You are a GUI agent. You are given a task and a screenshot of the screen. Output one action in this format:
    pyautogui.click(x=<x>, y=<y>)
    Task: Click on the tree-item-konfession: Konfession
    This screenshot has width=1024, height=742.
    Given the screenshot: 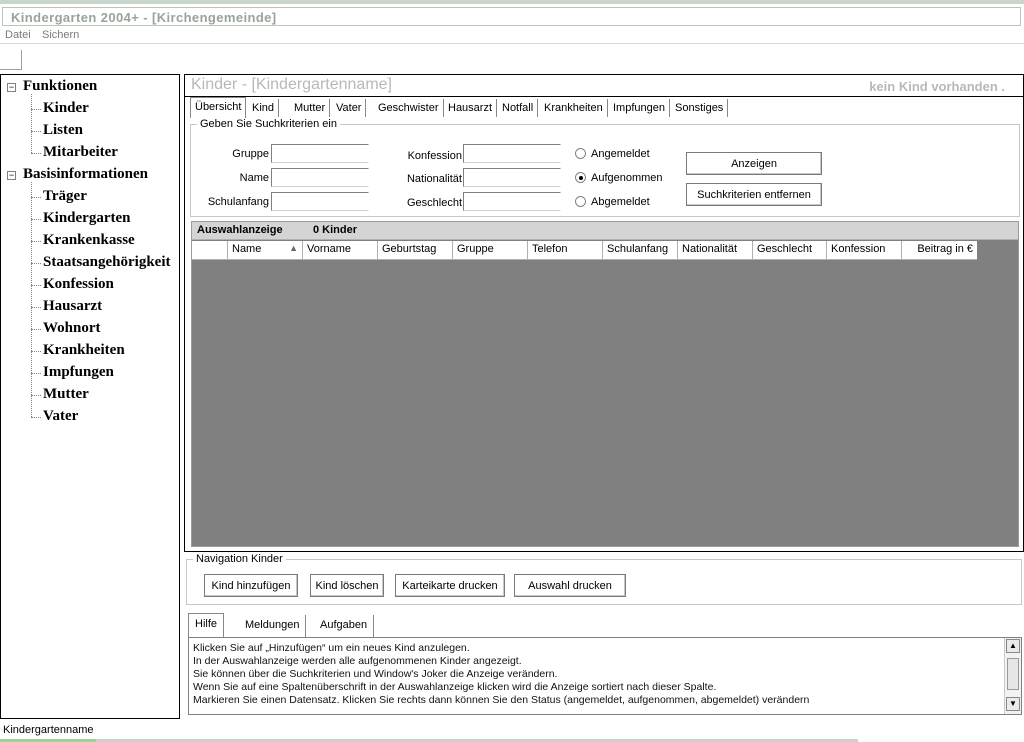 What is the action you would take?
    pyautogui.click(x=78, y=284)
    